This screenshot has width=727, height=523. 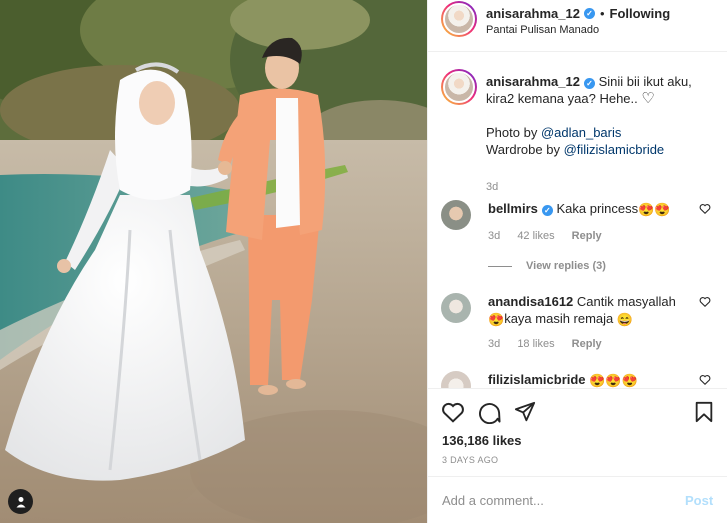 I want to click on comment-meta: 3d 18 likes Reply, so click(x=552, y=344).